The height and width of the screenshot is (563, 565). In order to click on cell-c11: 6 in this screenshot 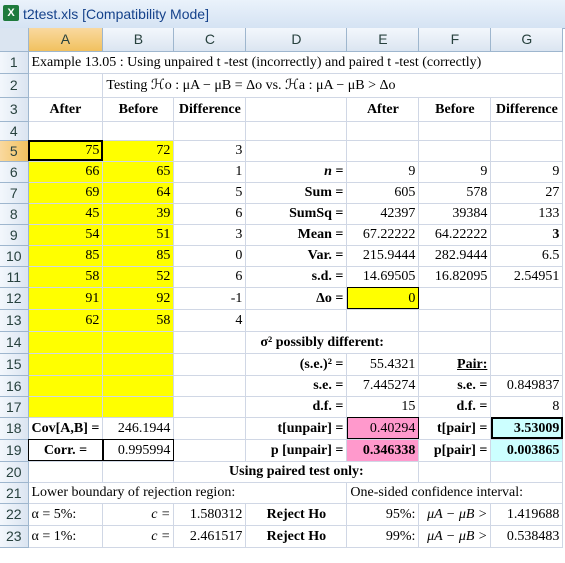, I will do `click(210, 277)`.